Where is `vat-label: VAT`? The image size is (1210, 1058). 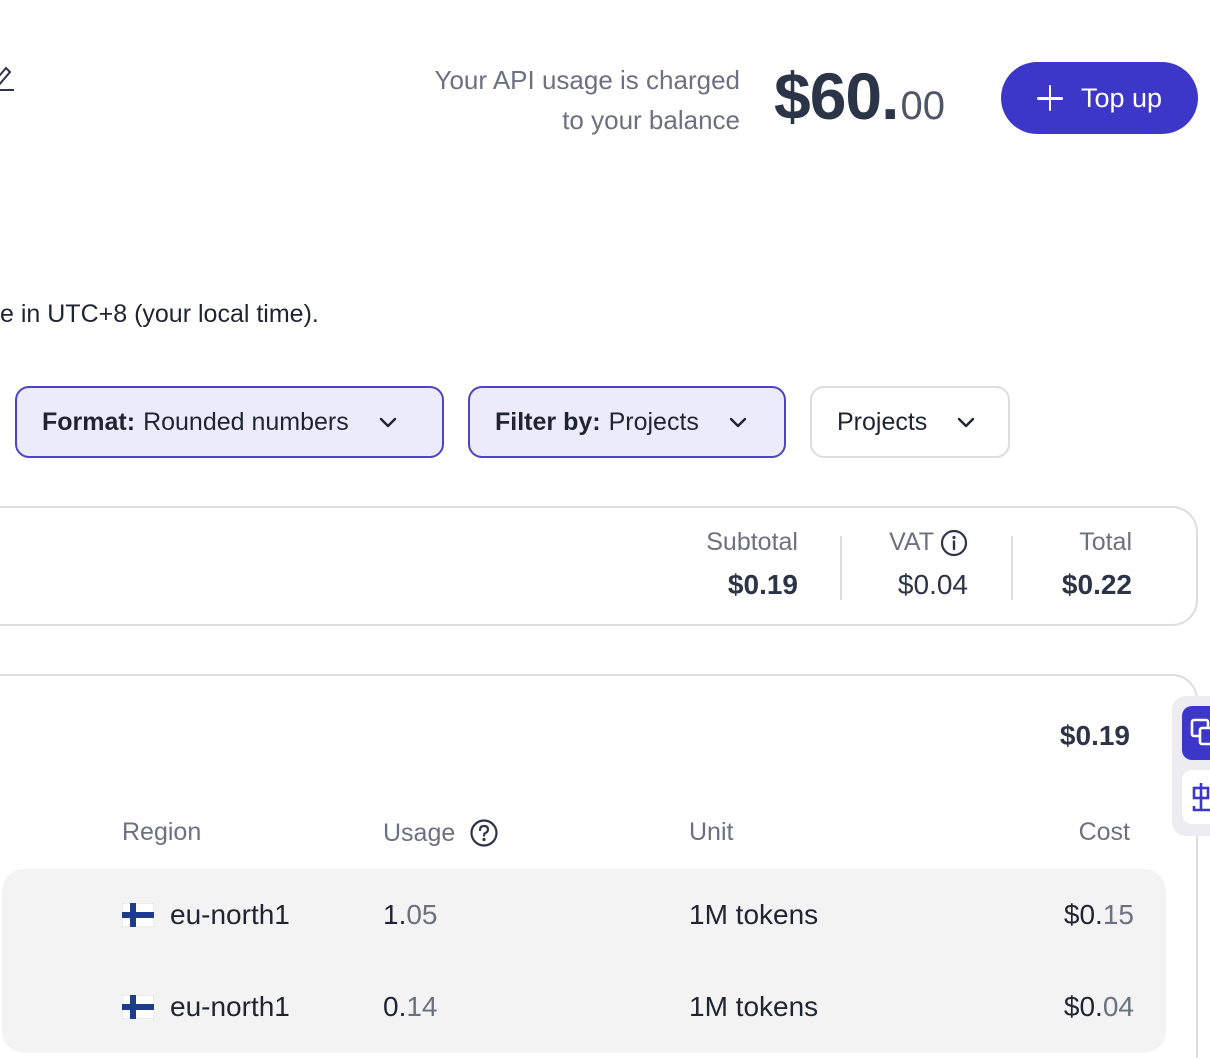 vat-label: VAT is located at coordinates (911, 542).